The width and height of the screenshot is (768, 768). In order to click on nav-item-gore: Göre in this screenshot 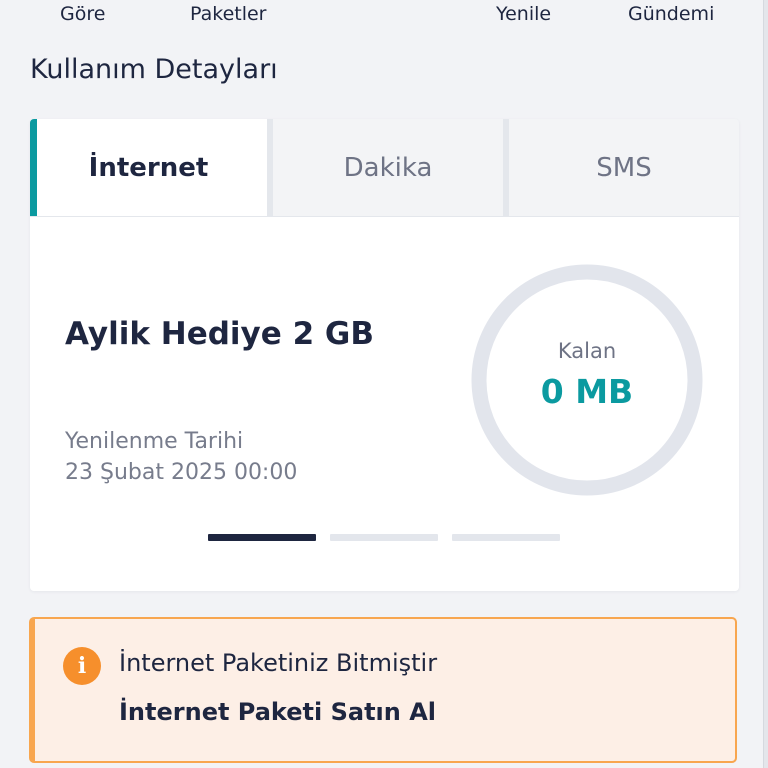, I will do `click(82, 14)`.